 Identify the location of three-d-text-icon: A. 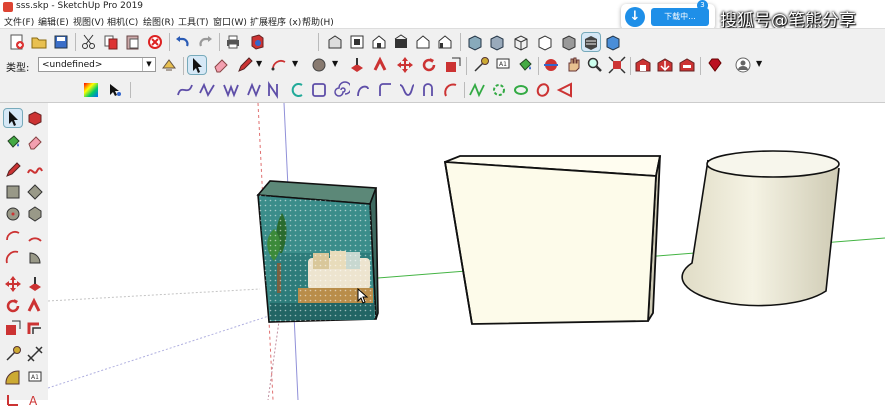
(35, 400).